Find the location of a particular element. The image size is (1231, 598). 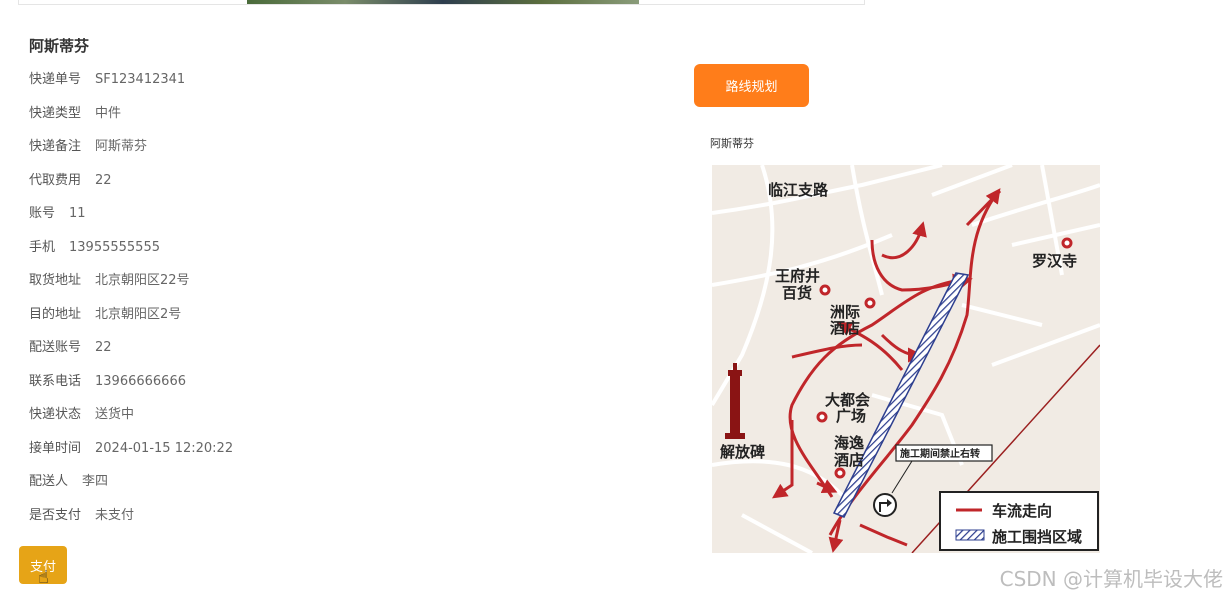

field-label: 快递类型 is located at coordinates (55, 113).